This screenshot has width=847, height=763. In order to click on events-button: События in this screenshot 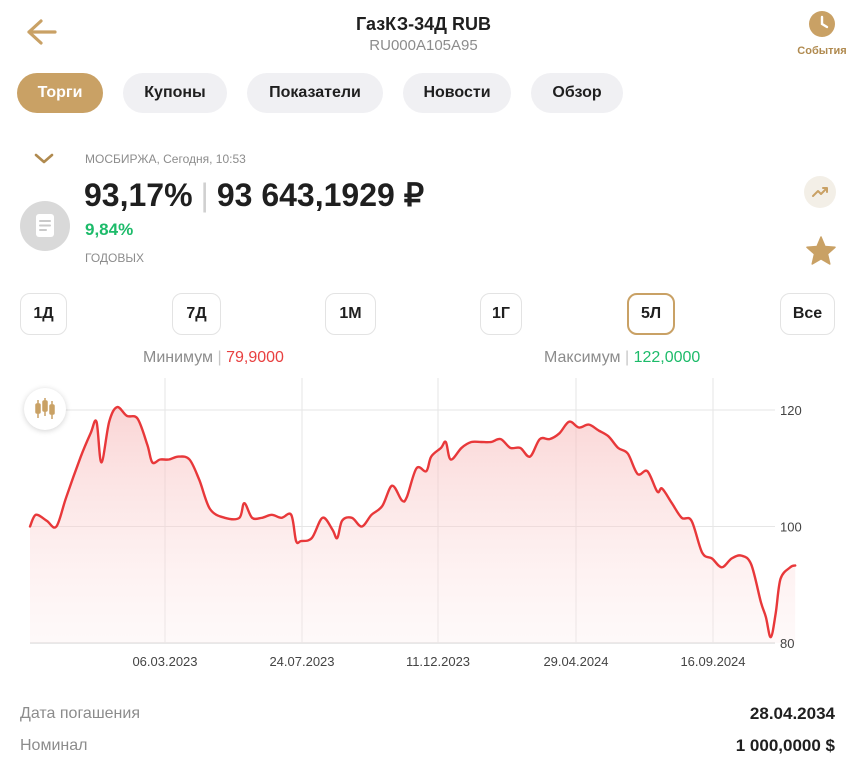, I will do `click(819, 33)`.